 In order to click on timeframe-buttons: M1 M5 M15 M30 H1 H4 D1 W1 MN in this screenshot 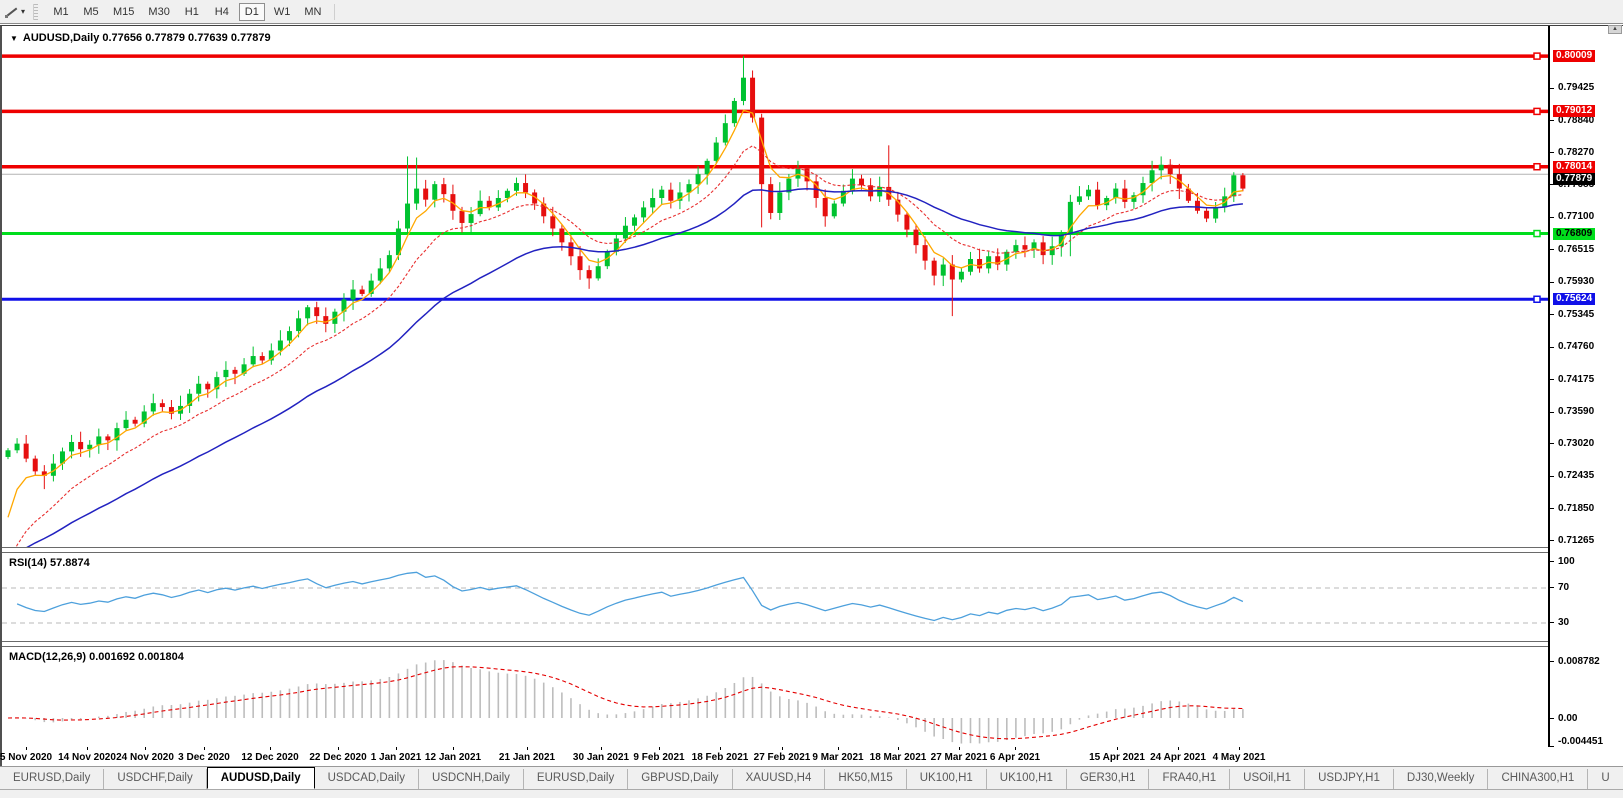, I will do `click(187, 11)`.